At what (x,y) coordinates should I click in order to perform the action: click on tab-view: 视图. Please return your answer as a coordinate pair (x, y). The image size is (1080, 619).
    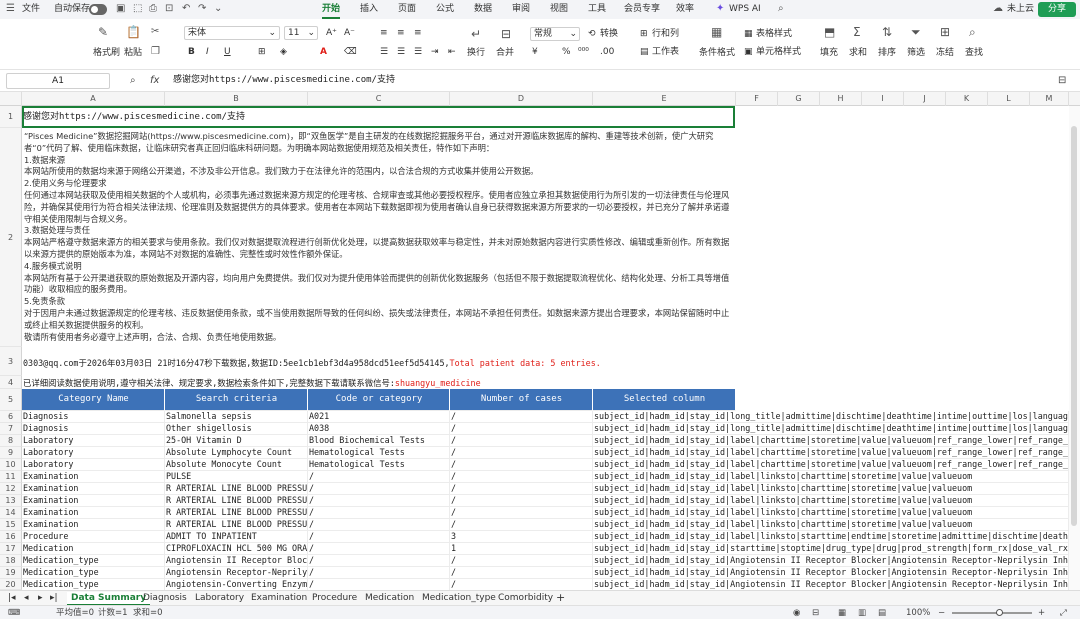
    Looking at the image, I should click on (559, 9).